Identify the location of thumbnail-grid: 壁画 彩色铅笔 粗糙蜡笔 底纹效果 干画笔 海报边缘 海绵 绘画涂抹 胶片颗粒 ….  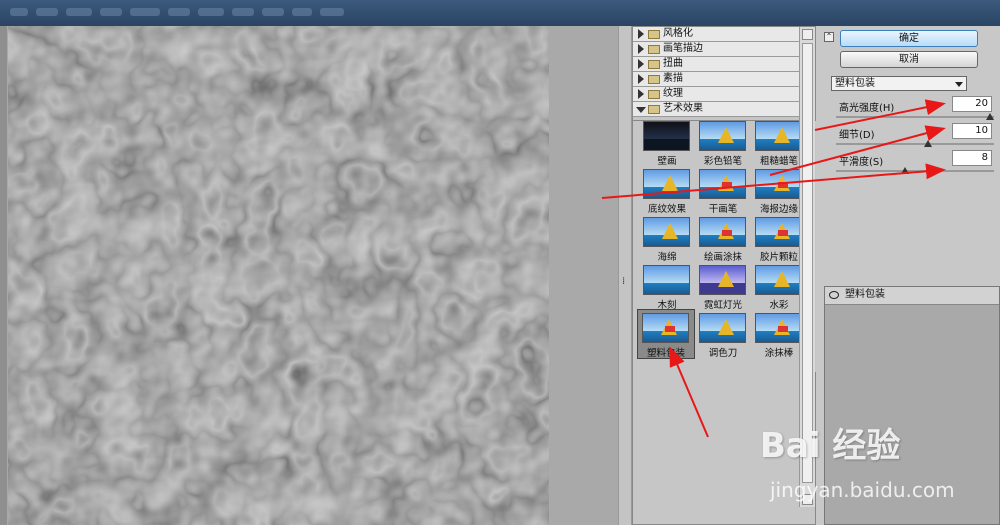
(725, 246).